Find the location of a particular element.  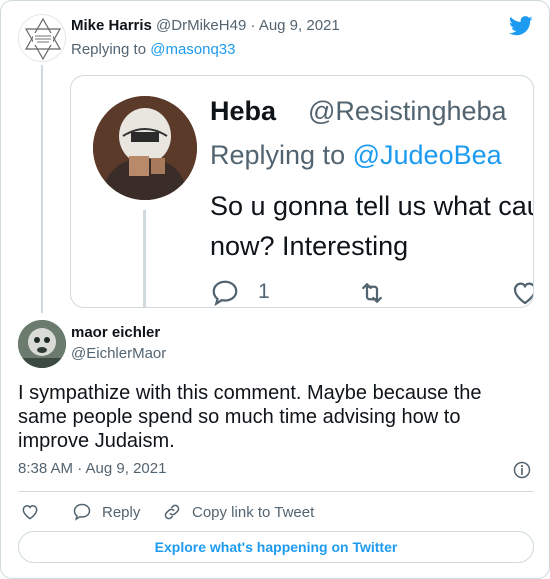

embedded-replying-prefix: Replying to is located at coordinates (278, 155).